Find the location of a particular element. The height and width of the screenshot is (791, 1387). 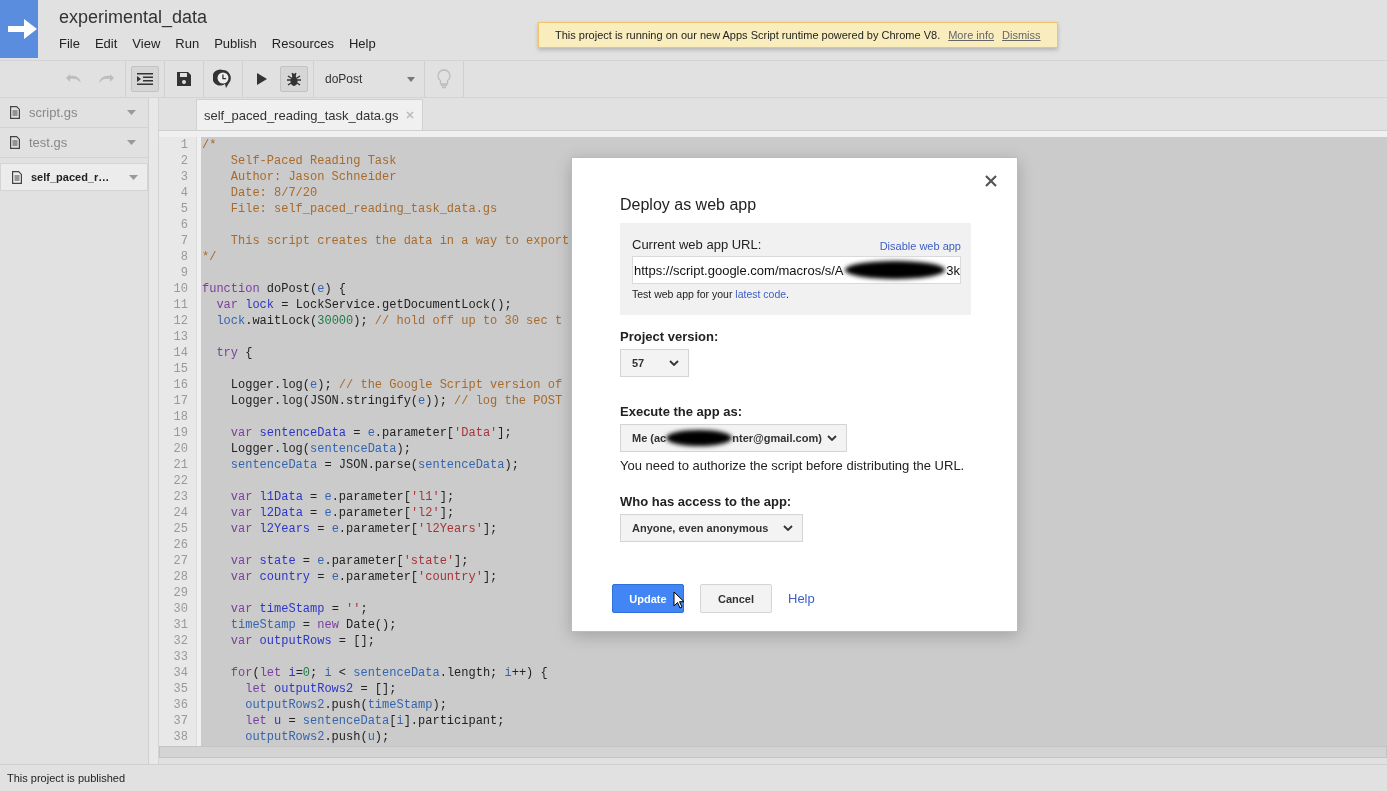

menu-item: Publish is located at coordinates (235, 43).